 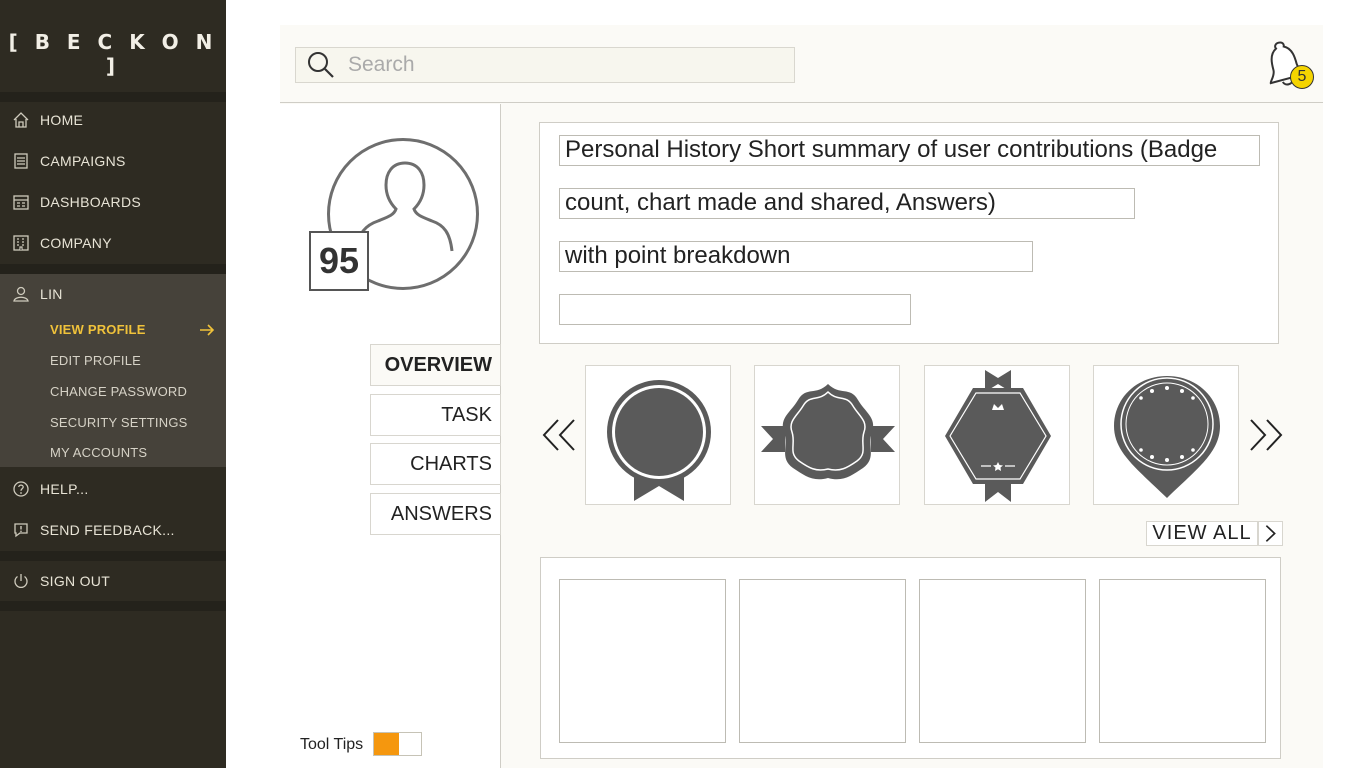 What do you see at coordinates (207, 330) in the screenshot?
I see `arrow-right-icon` at bounding box center [207, 330].